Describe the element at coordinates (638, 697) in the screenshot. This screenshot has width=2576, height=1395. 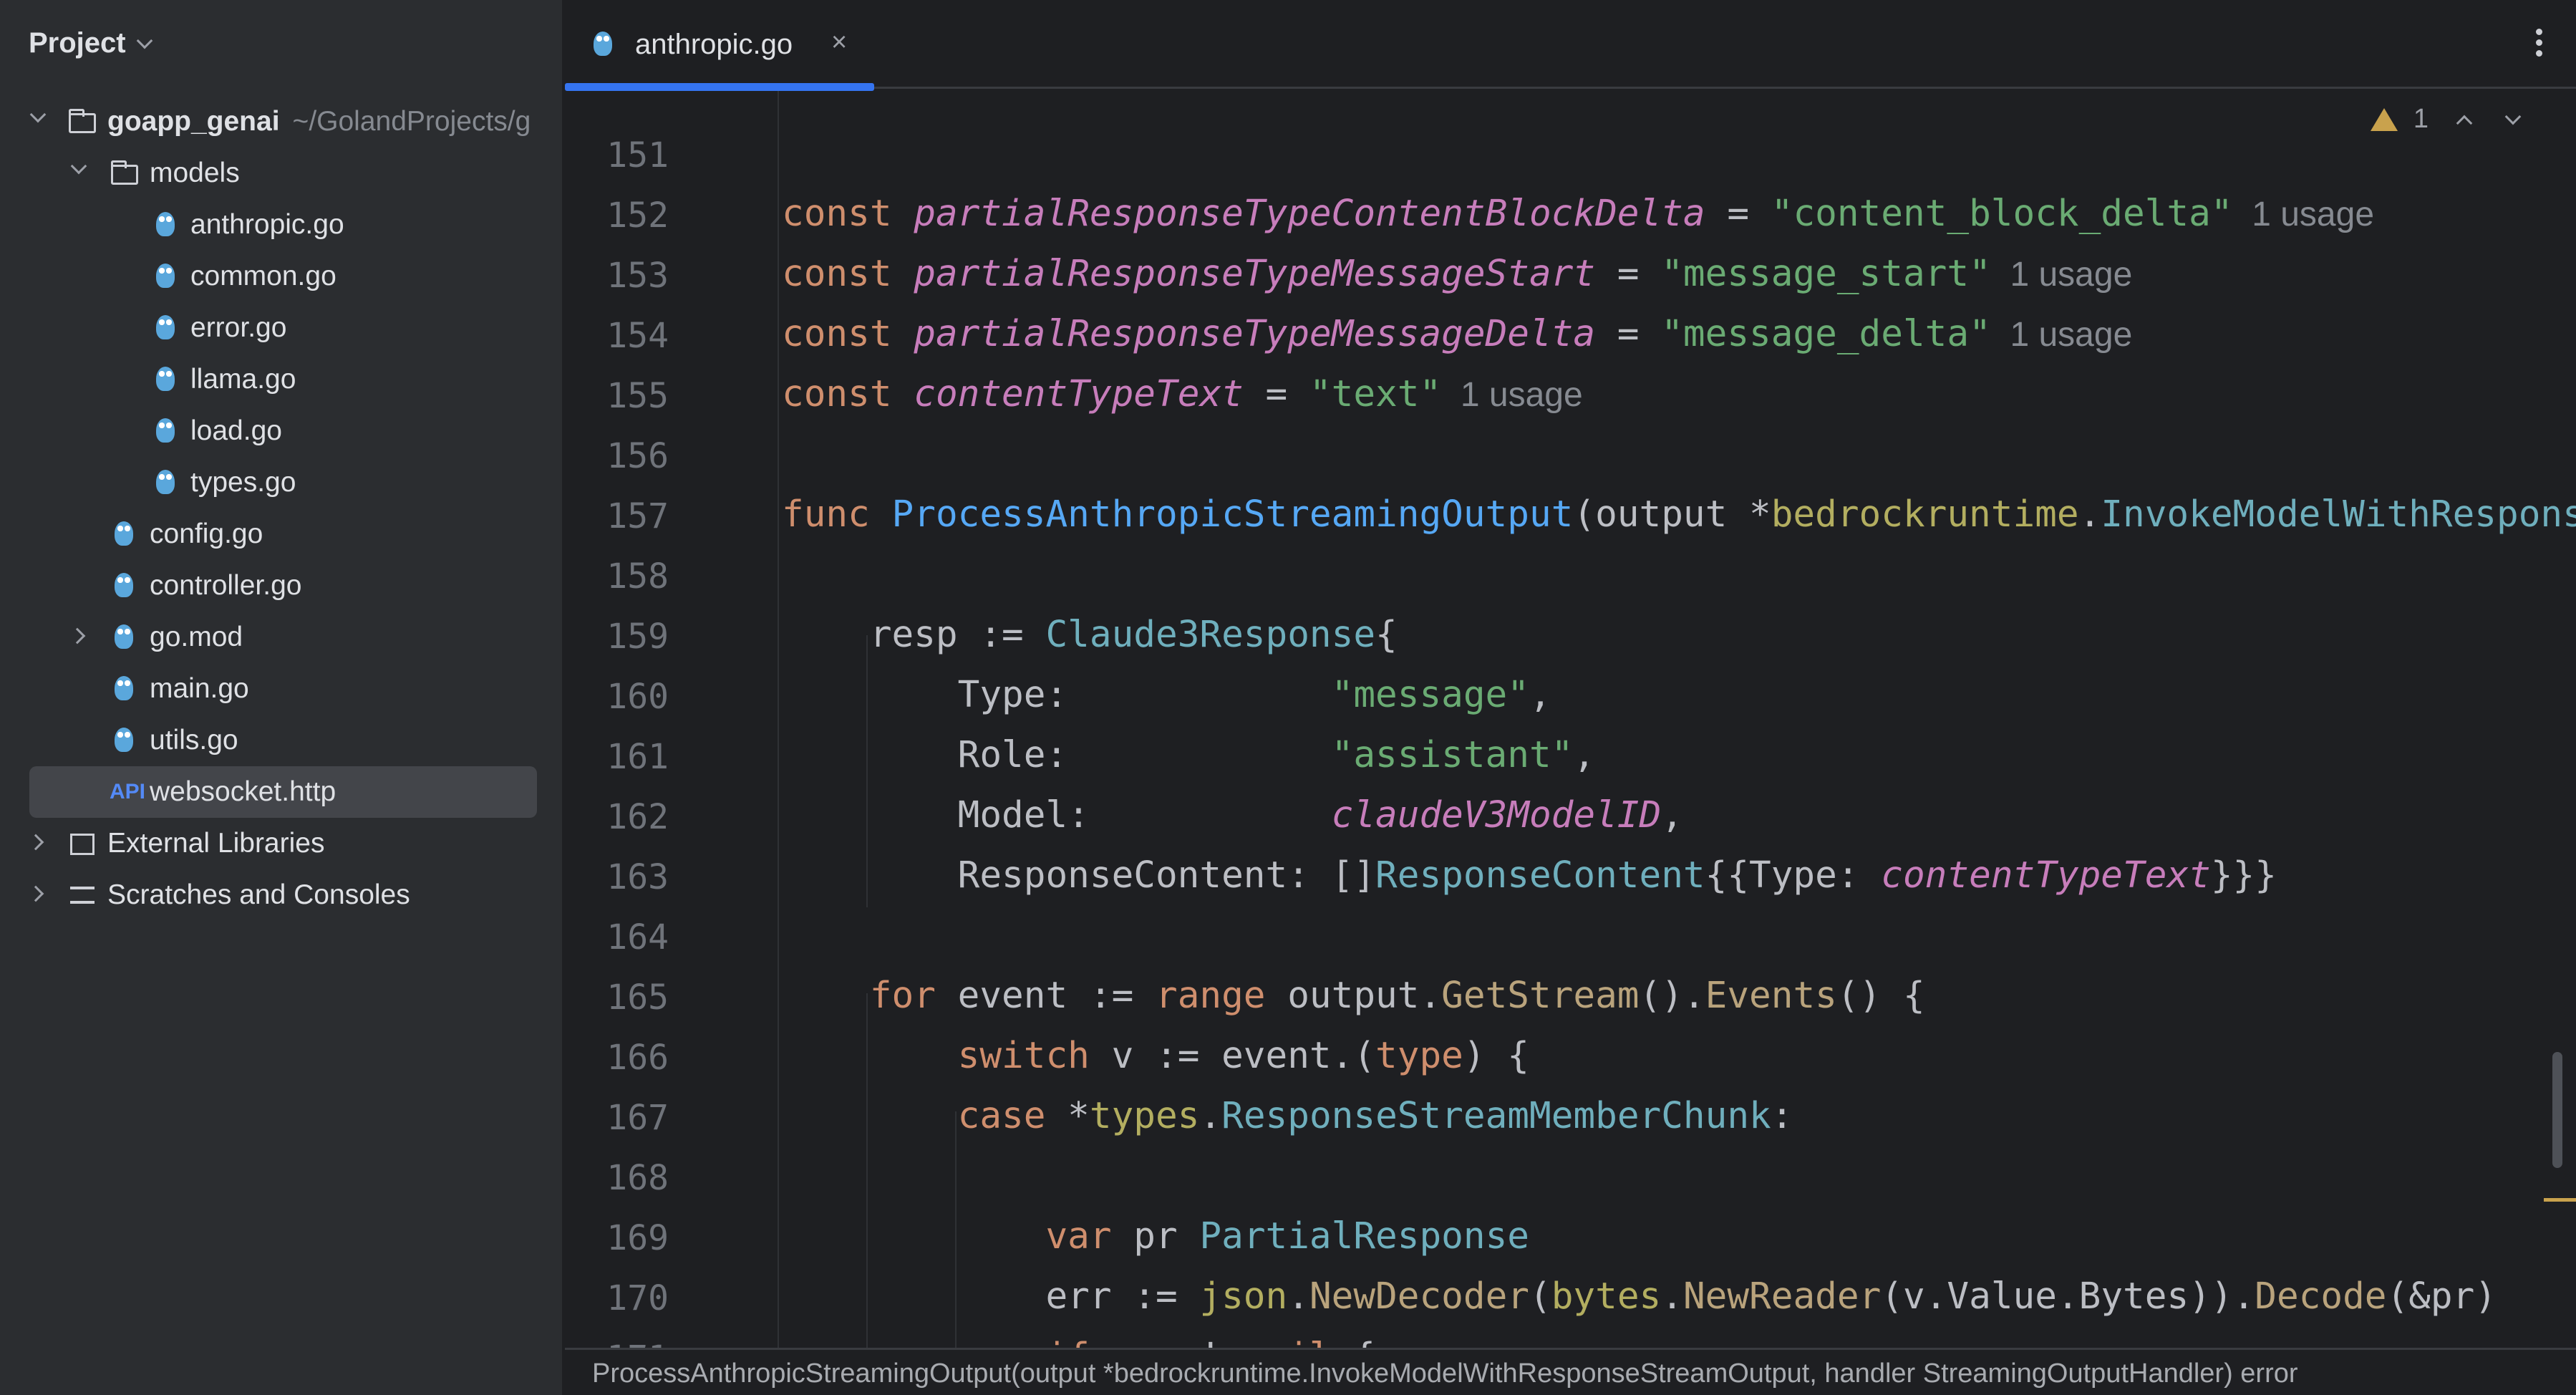
I see `line-number: 160` at that location.